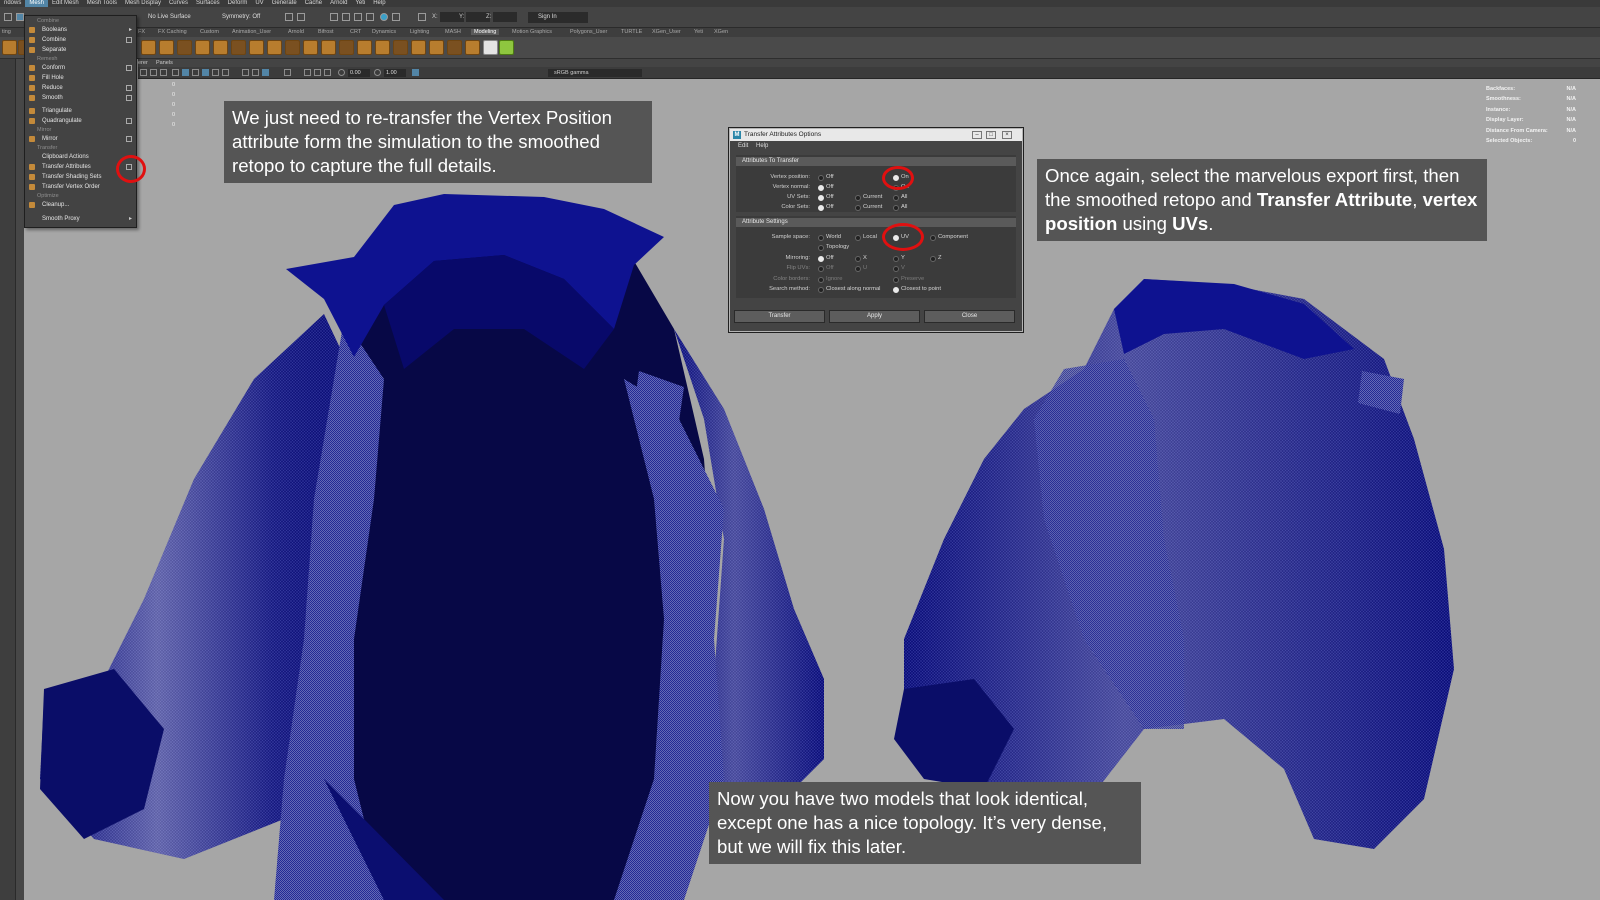 This screenshot has height=900, width=1600. What do you see at coordinates (866, 237) in the screenshot?
I see `sample-space-local-radio: Local` at bounding box center [866, 237].